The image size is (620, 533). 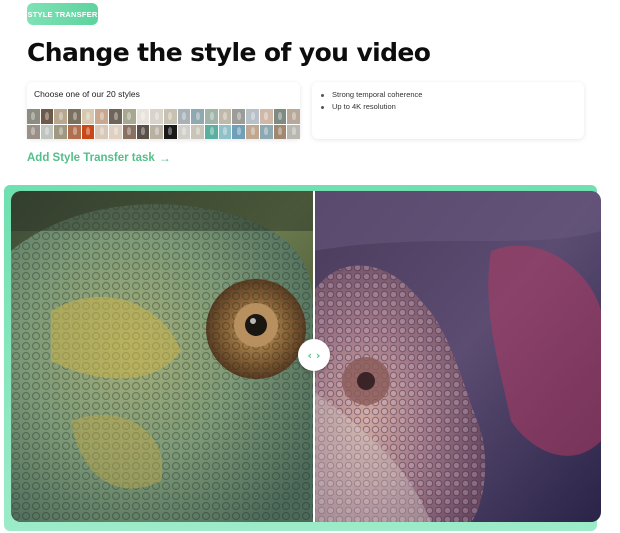 What do you see at coordinates (377, 94) in the screenshot?
I see `feature-text: Strong temporal coherence` at bounding box center [377, 94].